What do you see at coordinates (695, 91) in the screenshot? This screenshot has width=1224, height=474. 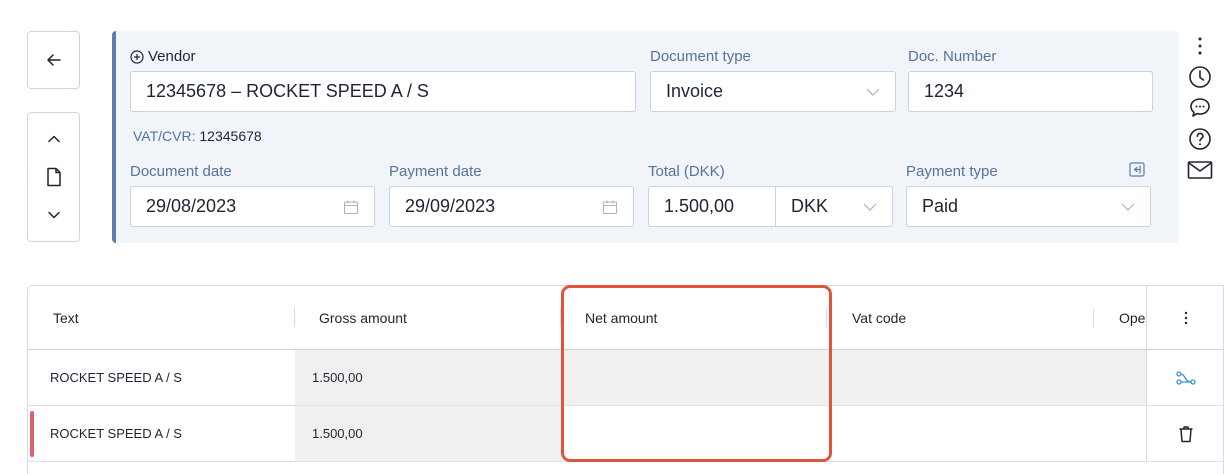 I see `document-type-value: Invoice` at bounding box center [695, 91].